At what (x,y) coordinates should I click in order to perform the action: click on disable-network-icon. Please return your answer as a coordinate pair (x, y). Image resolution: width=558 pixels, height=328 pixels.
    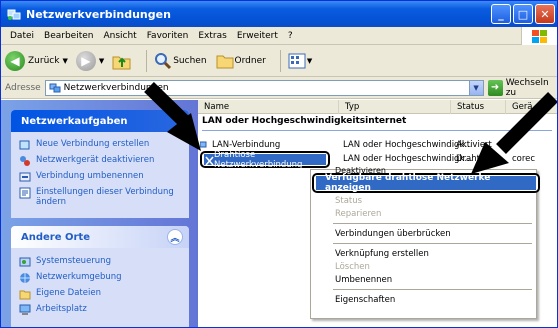
    Looking at the image, I should click on (25, 161).